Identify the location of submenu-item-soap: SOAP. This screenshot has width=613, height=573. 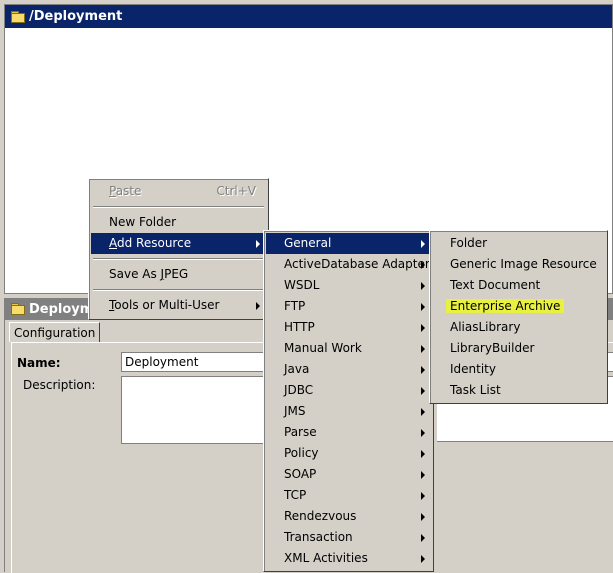
(348, 474).